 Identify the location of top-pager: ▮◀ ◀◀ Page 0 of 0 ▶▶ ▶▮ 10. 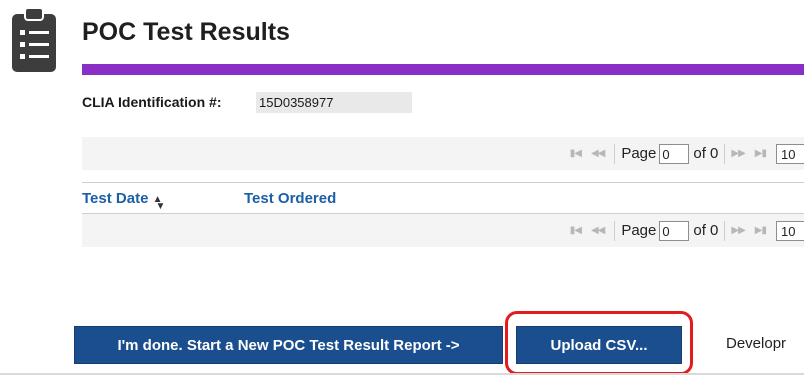
(687, 153).